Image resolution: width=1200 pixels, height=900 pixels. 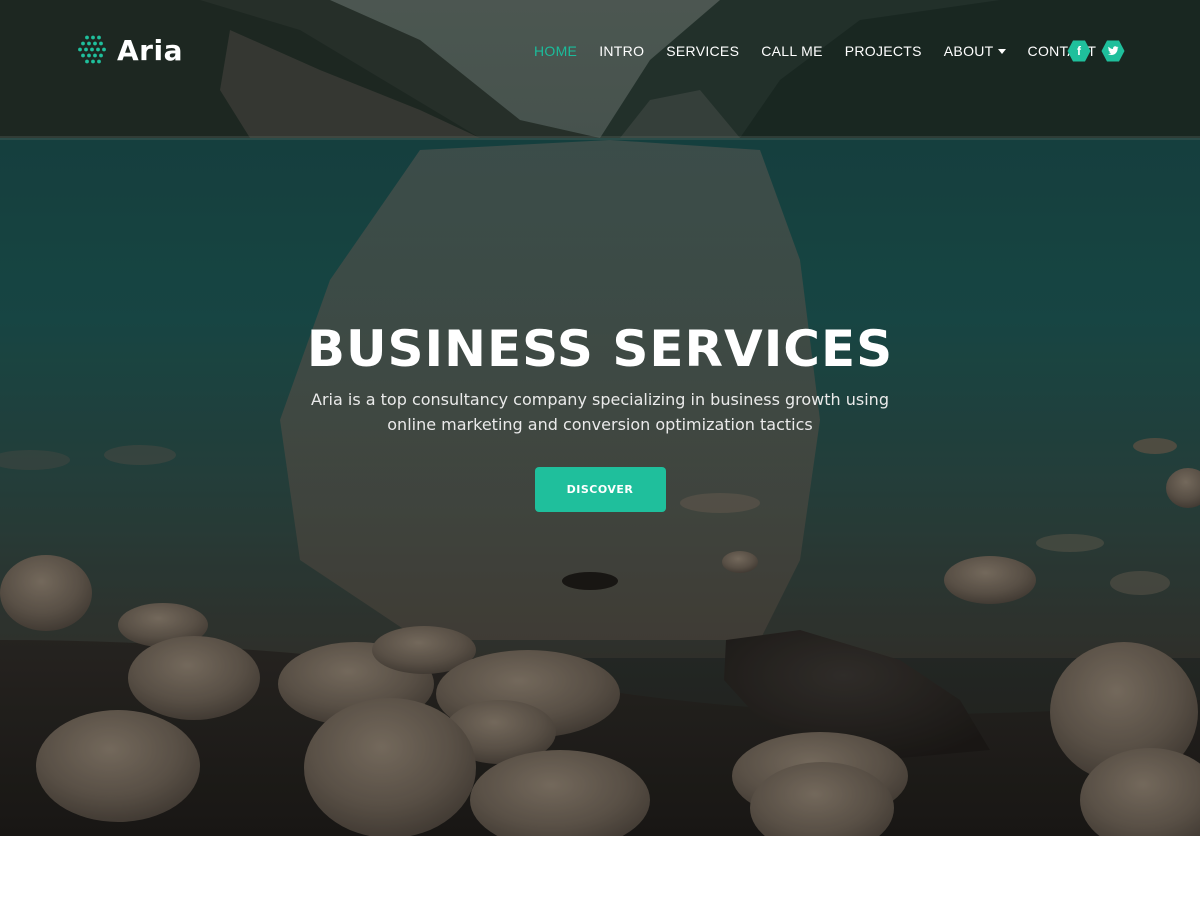 I want to click on hero-title: BUSINESS SERVICES, so click(x=600, y=349).